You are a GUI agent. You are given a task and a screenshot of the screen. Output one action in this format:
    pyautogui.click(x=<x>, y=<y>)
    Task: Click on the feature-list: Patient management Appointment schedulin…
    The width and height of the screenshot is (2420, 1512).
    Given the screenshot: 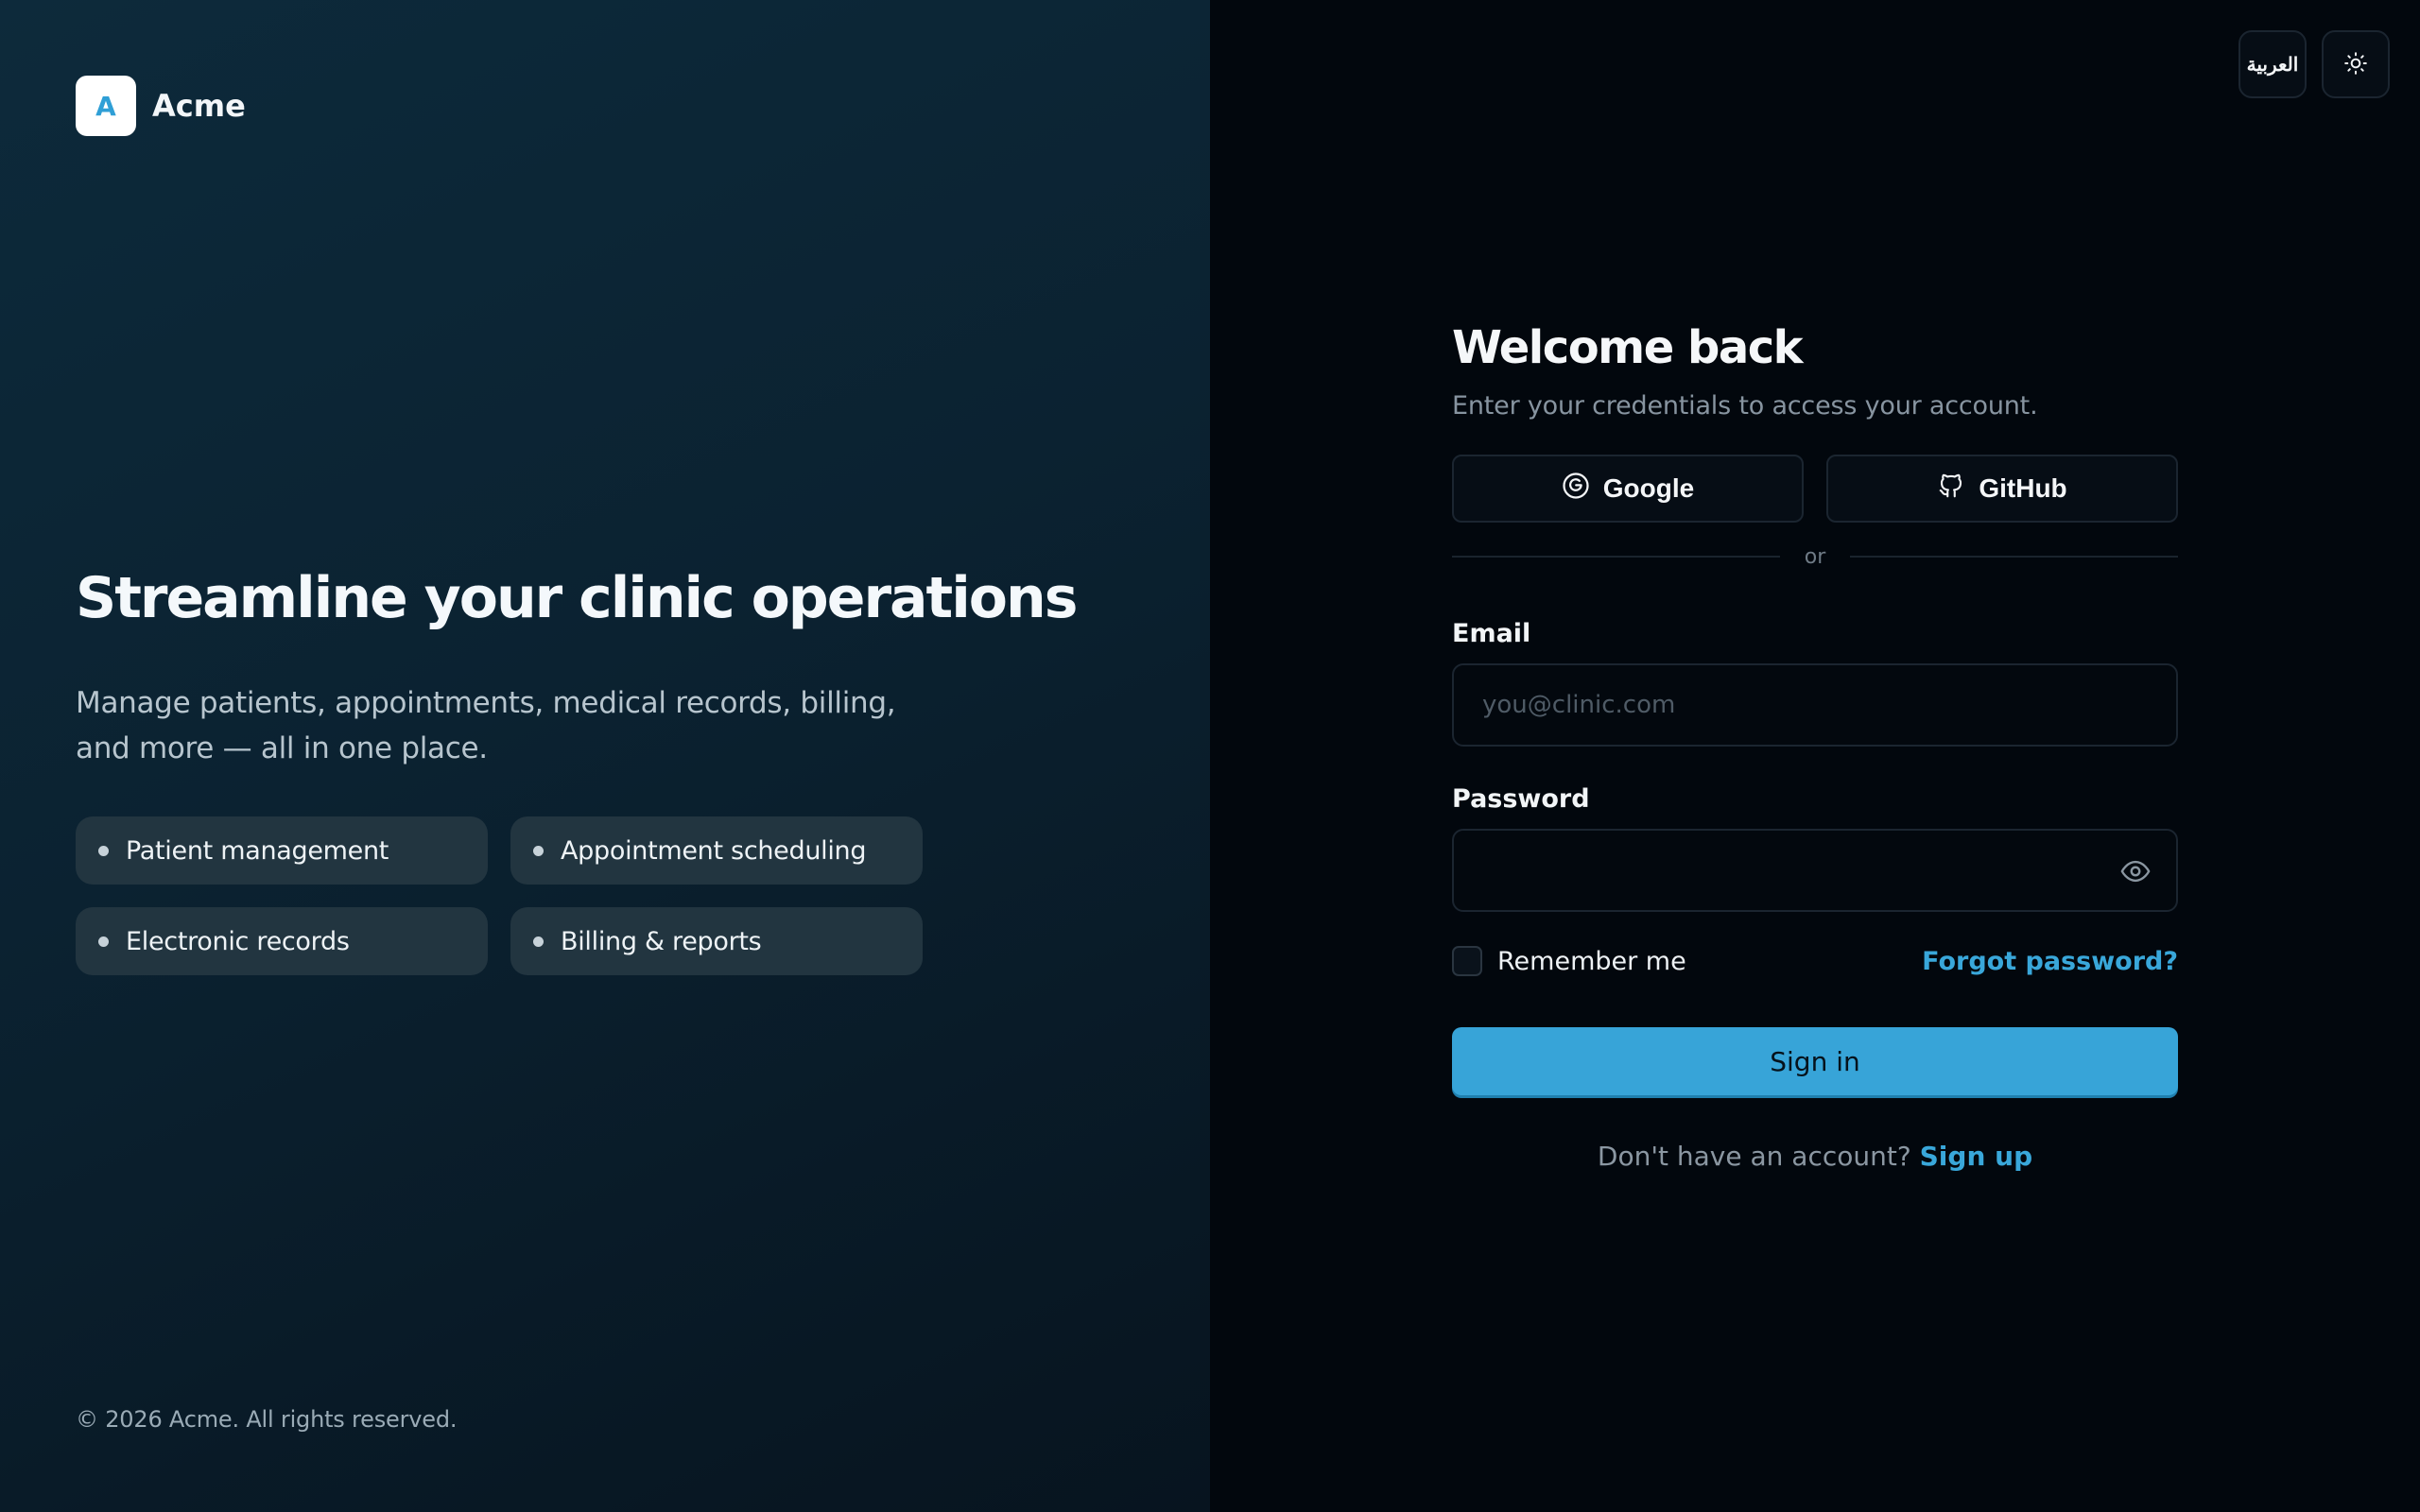 What is the action you would take?
    pyautogui.click(x=499, y=895)
    